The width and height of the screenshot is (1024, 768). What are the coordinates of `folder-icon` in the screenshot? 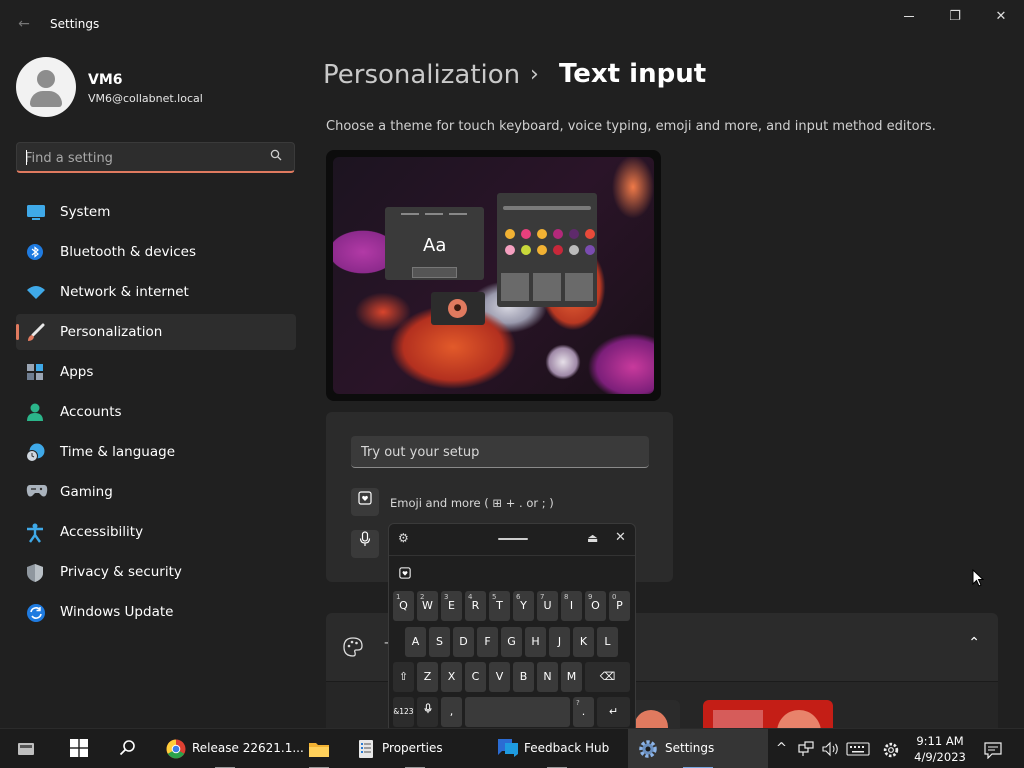 It's located at (318, 749).